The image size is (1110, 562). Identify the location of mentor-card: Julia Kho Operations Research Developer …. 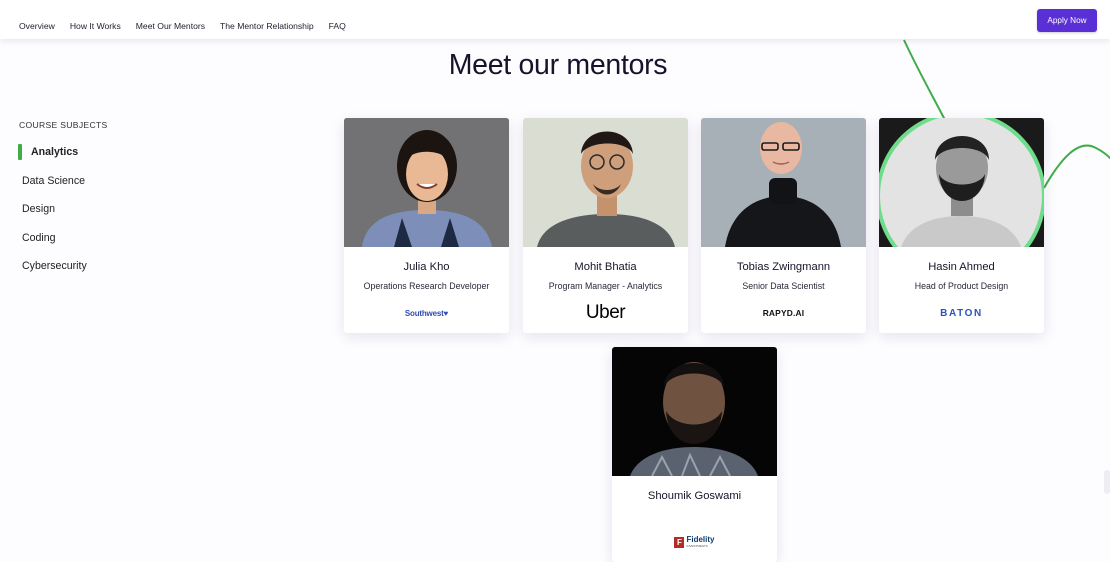
(426, 225).